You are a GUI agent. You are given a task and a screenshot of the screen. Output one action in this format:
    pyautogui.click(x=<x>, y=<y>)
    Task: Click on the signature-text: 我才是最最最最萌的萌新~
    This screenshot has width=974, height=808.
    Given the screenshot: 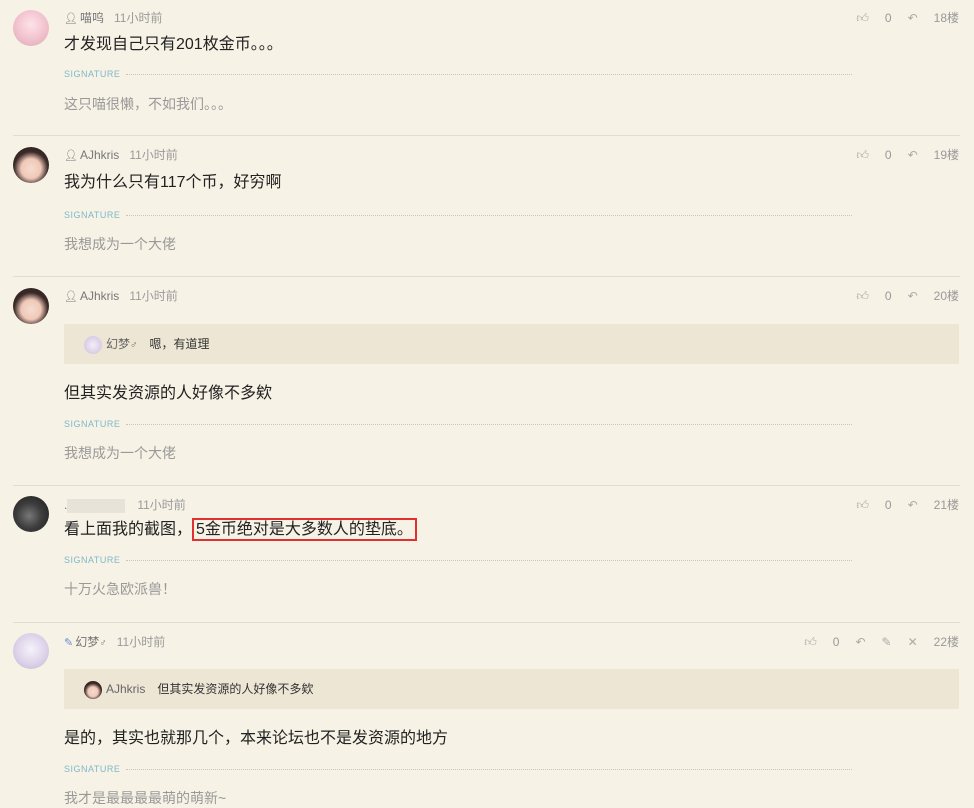 What is the action you would take?
    pyautogui.click(x=145, y=798)
    